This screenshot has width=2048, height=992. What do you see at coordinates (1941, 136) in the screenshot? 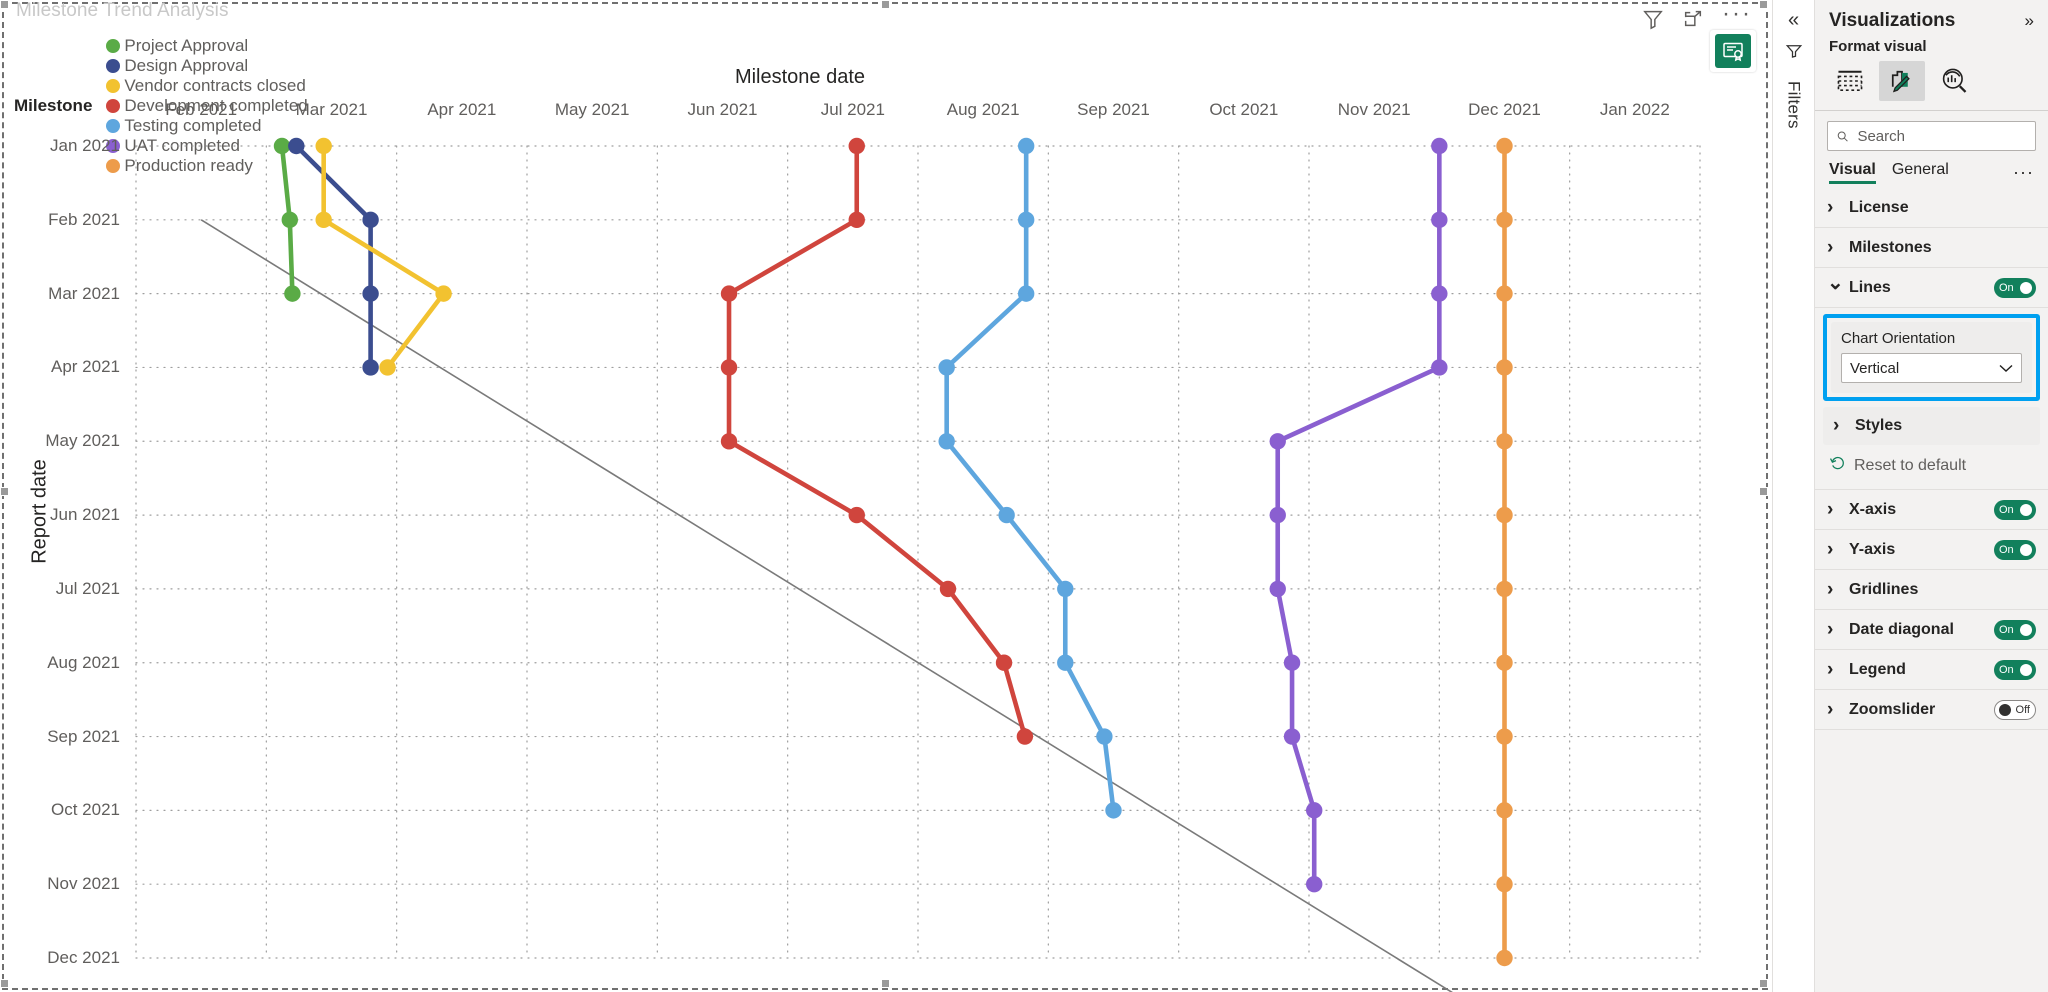
I see `search-input` at bounding box center [1941, 136].